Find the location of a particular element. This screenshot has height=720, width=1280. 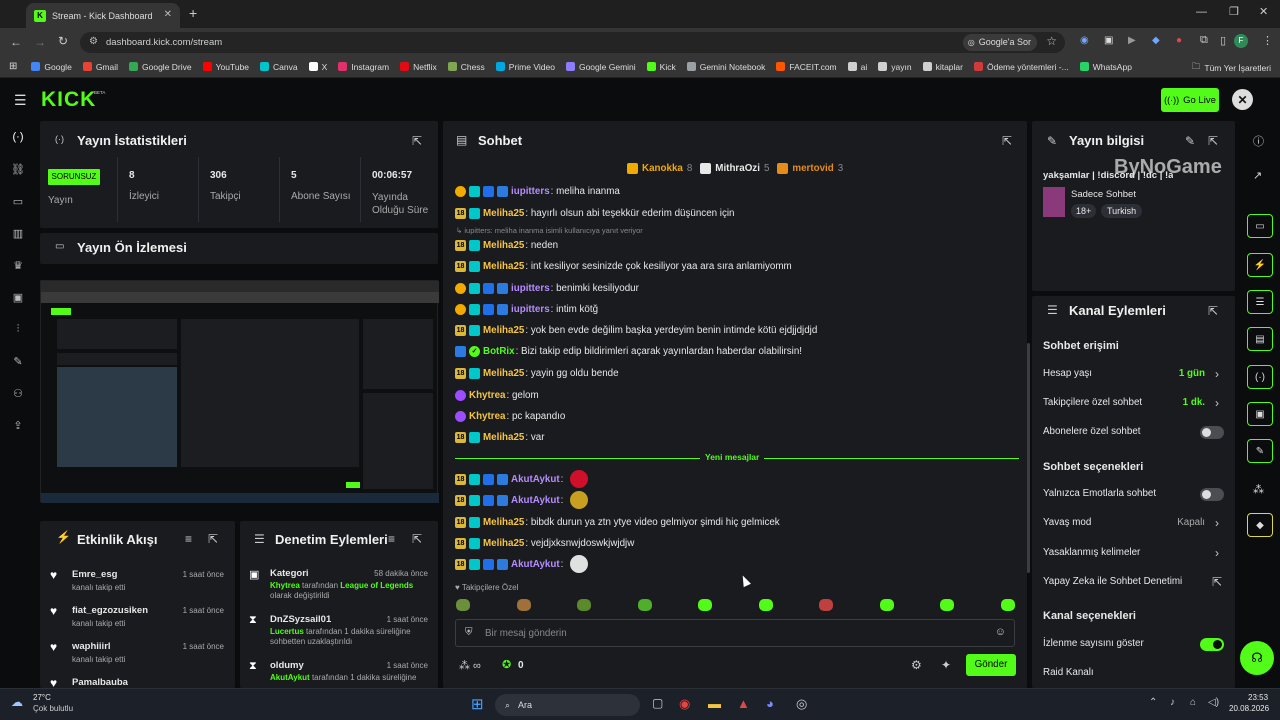

task-view-icon: ▢ is located at coordinates (657, 703).